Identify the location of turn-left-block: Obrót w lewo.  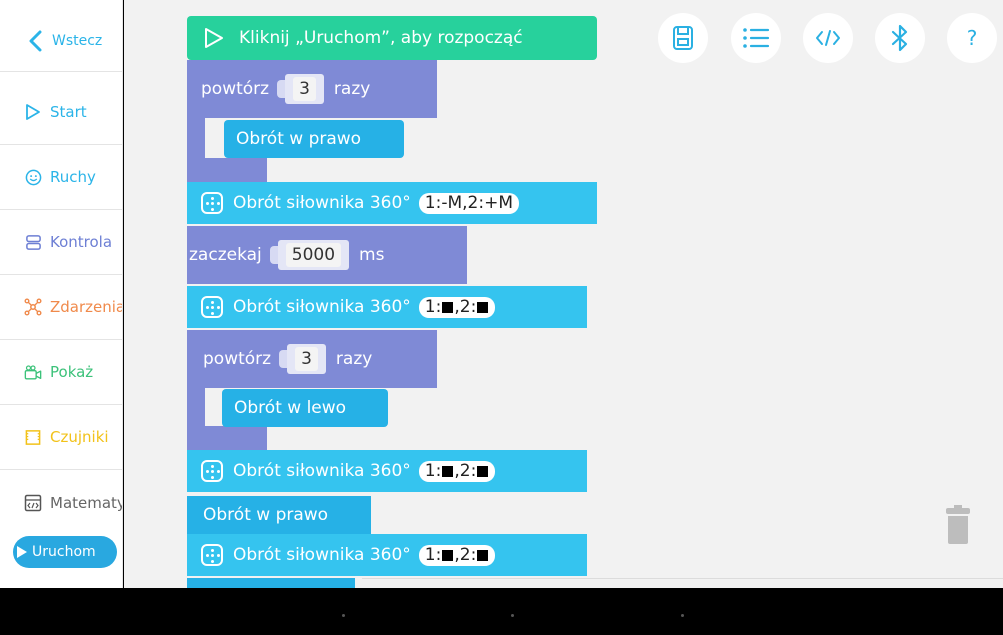
(305, 408).